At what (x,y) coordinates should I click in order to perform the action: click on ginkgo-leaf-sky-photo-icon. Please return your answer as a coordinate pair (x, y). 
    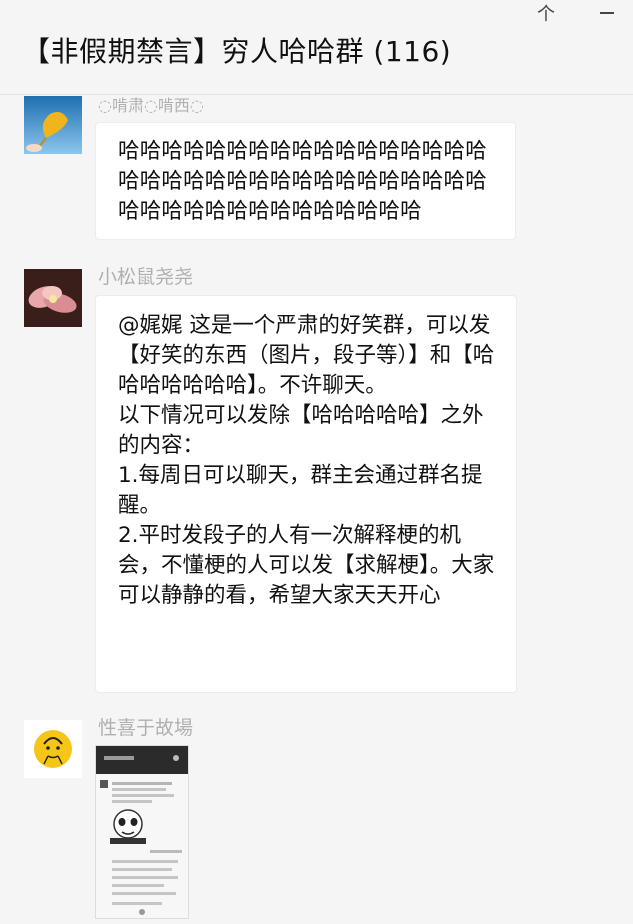
    Looking at the image, I should click on (53, 125).